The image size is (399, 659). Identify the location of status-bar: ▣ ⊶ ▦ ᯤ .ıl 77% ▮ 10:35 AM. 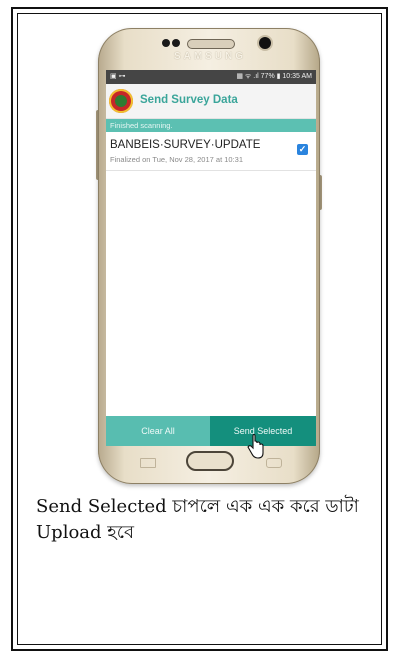
(211, 77).